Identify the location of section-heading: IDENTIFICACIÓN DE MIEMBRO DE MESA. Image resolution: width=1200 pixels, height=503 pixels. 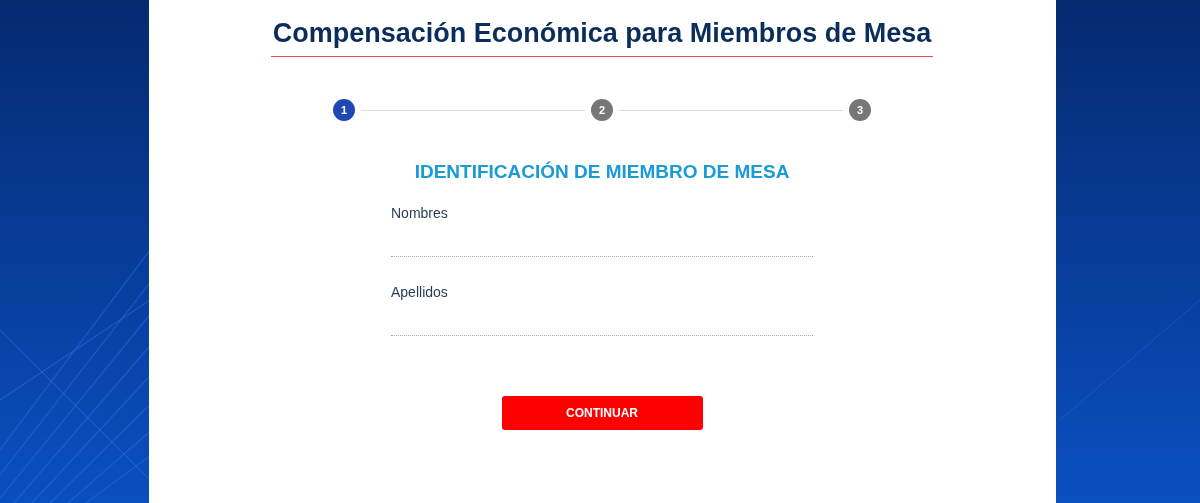
(602, 172).